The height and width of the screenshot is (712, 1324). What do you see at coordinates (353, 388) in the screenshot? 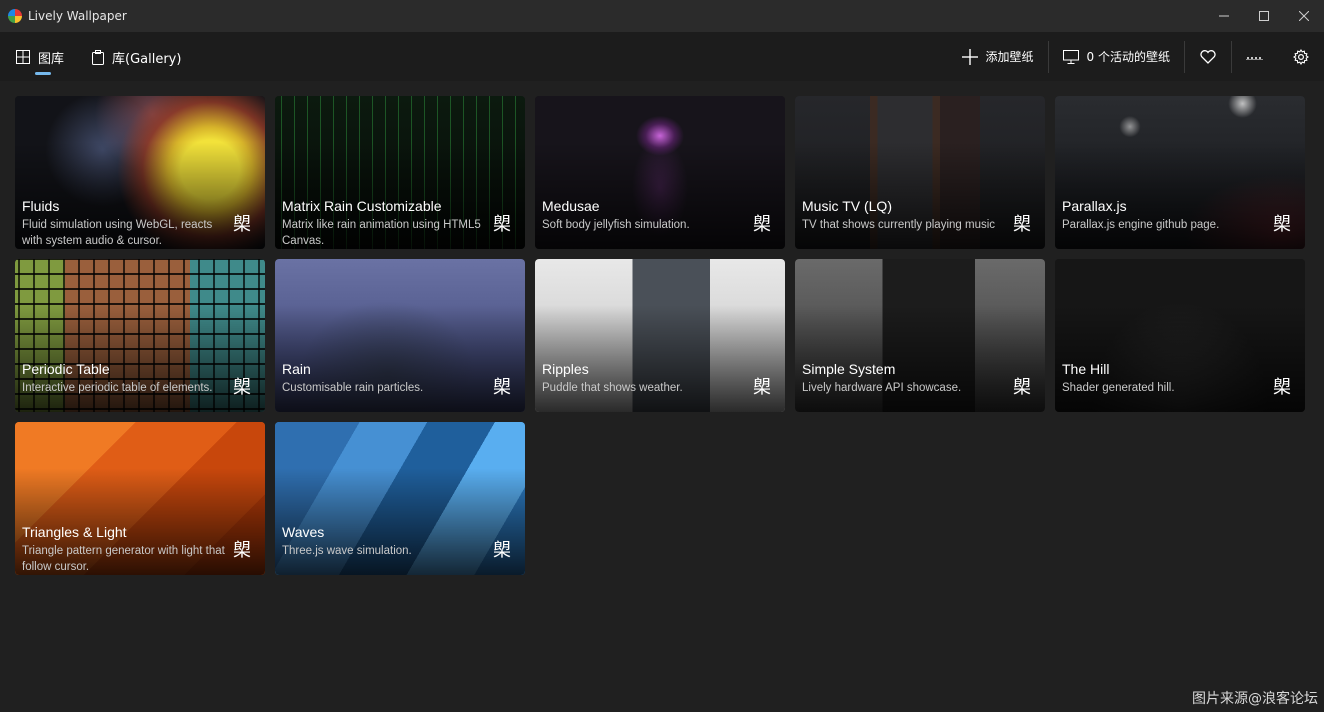
I see `card-description: Customisable rain particles.` at bounding box center [353, 388].